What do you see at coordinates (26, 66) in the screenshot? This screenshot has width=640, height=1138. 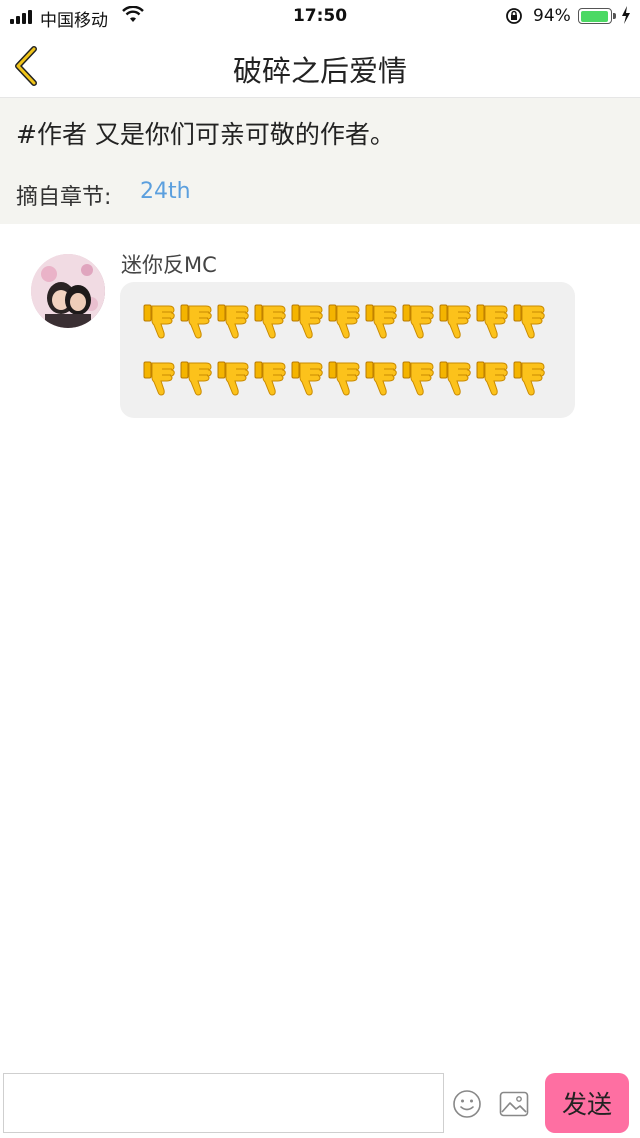 I see `chevron-left-icon` at bounding box center [26, 66].